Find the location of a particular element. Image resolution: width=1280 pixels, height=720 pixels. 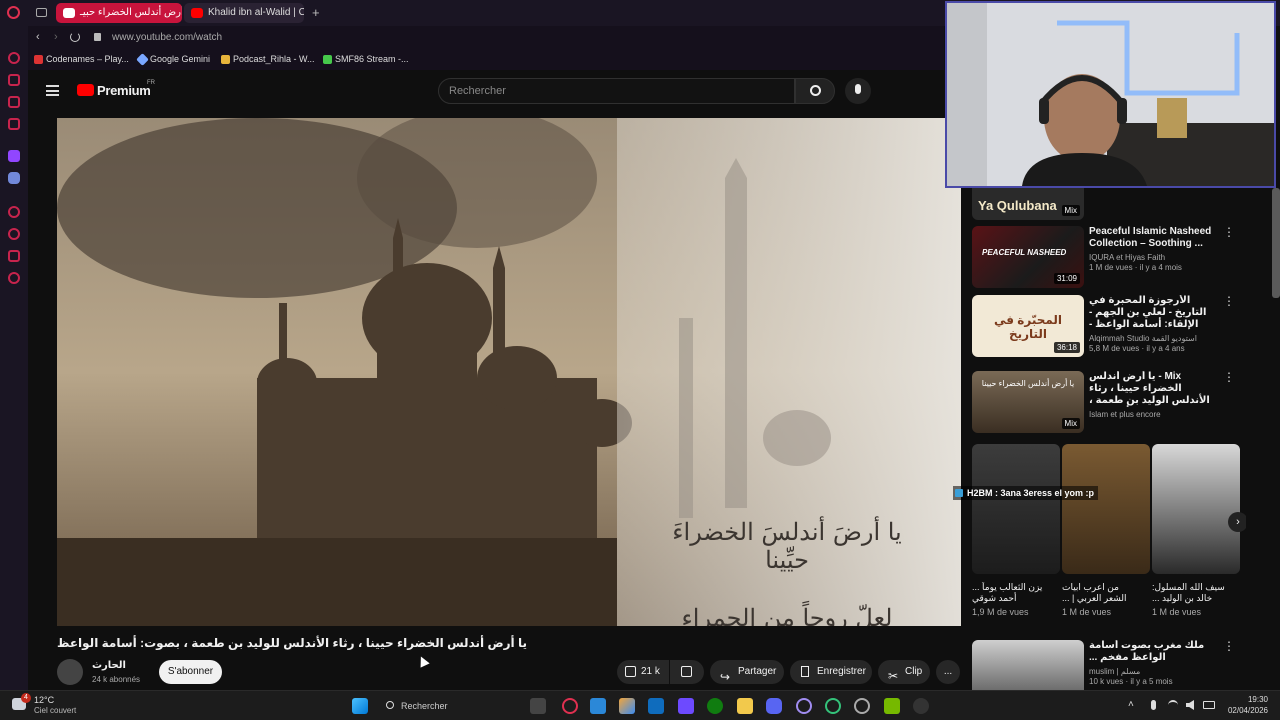

channel-avatar is located at coordinates (70, 672).